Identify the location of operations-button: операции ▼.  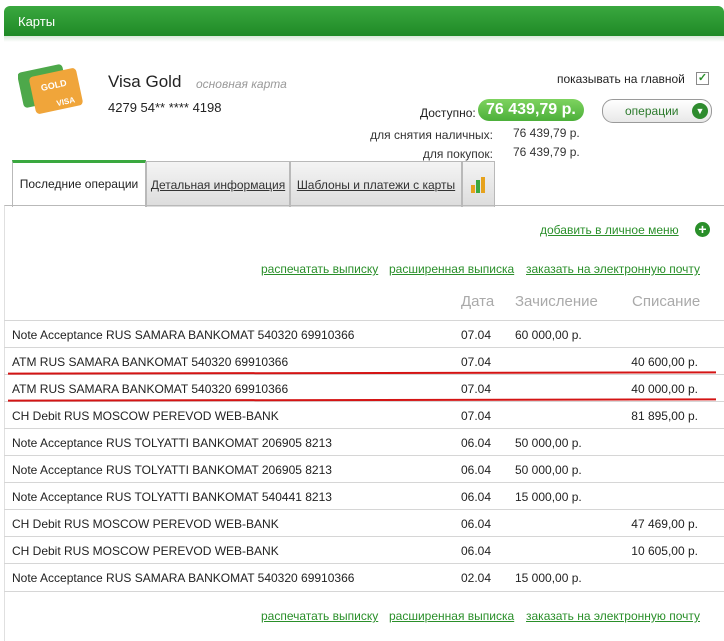
(657, 111).